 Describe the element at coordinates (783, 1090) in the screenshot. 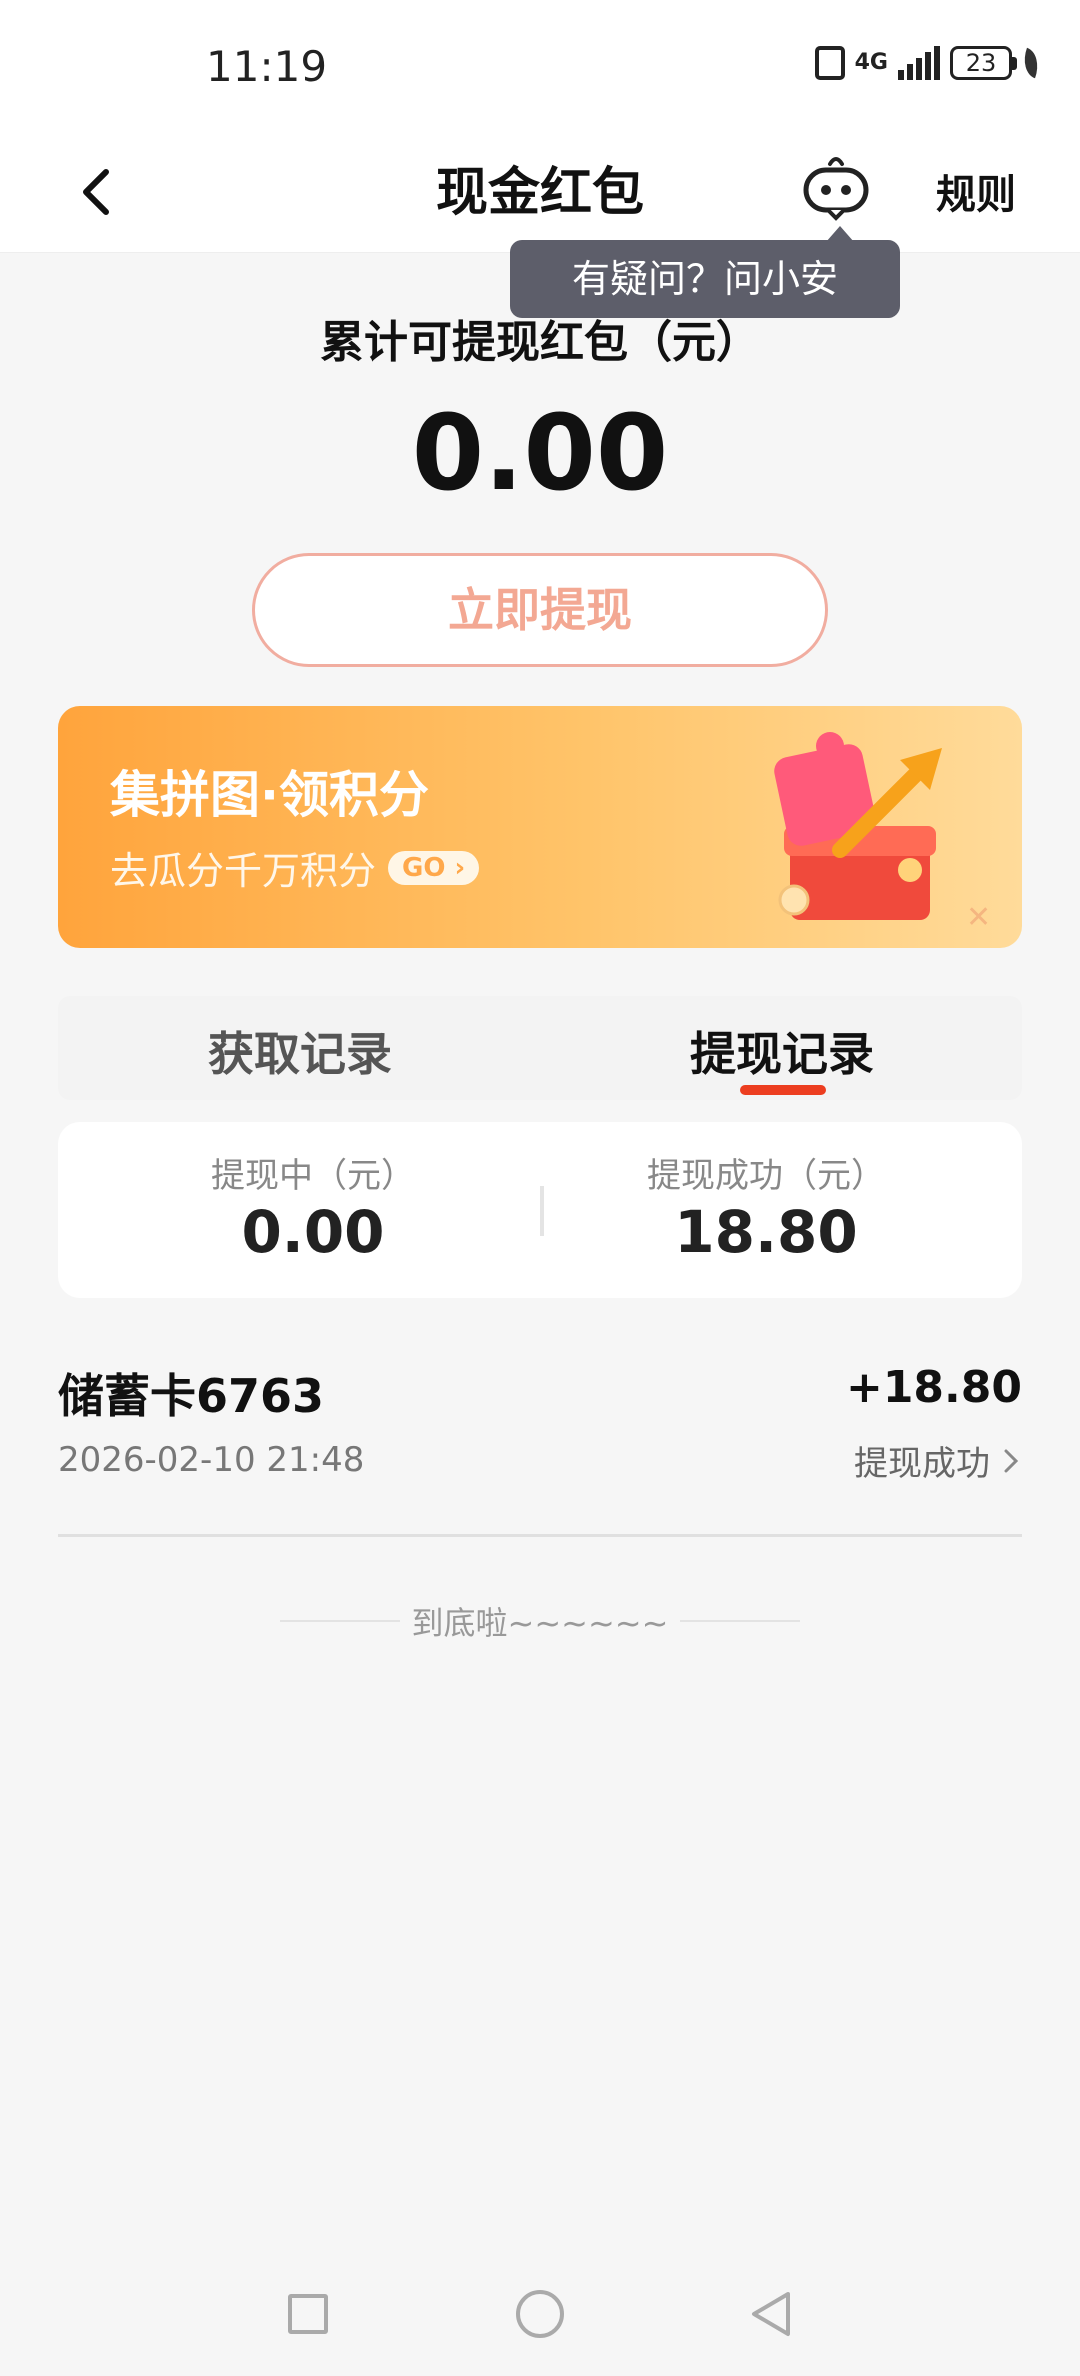

I see `active-tab-indicator` at that location.